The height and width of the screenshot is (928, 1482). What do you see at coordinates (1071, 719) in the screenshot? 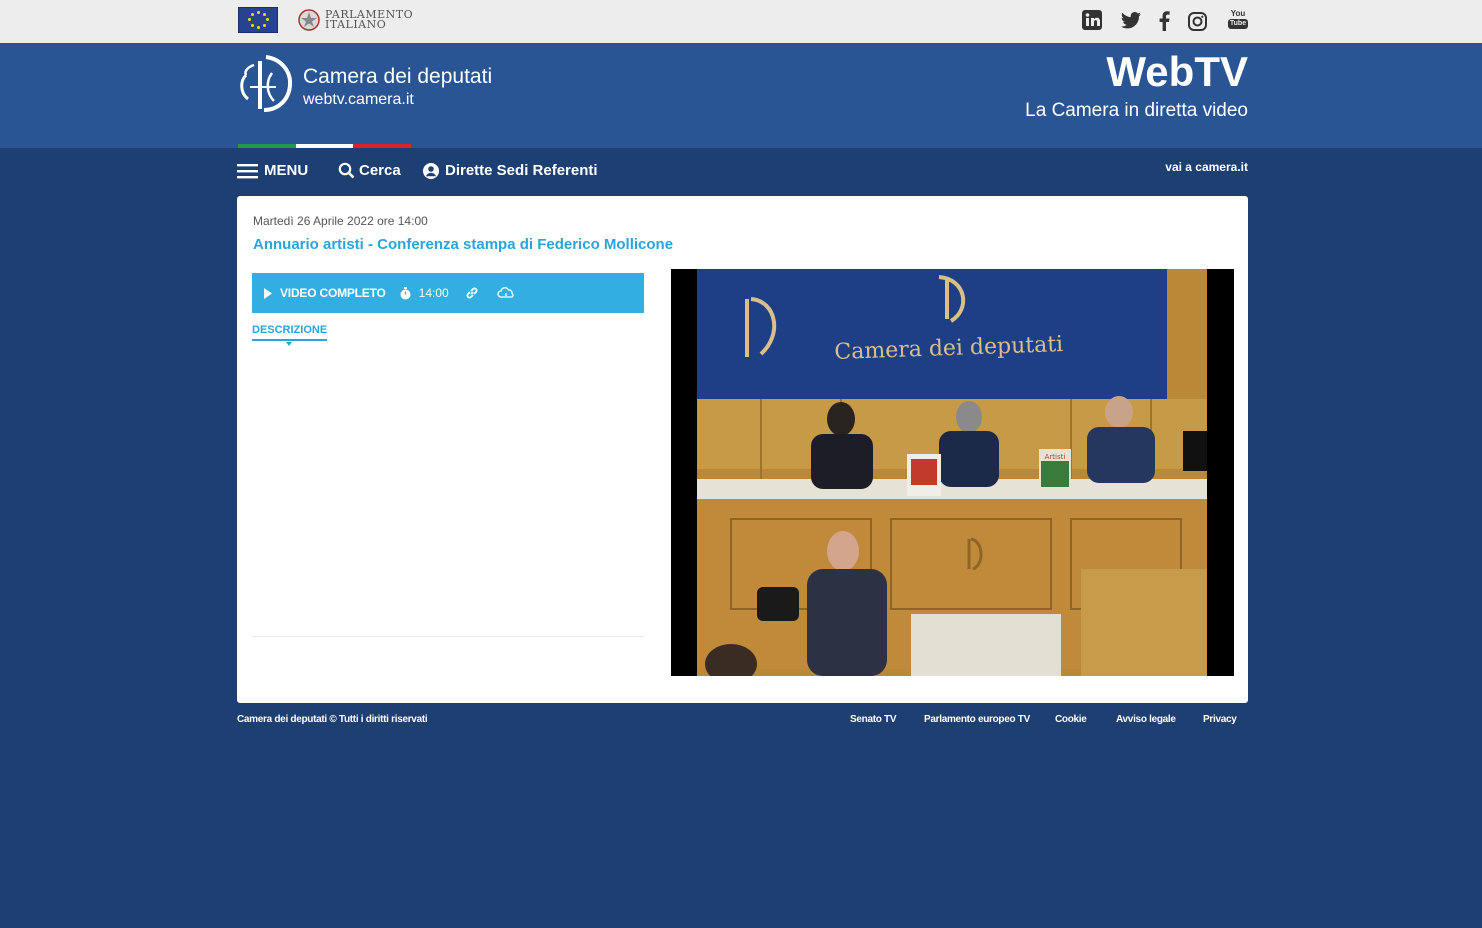
I see `footer-link-cookie: Cookie` at bounding box center [1071, 719].